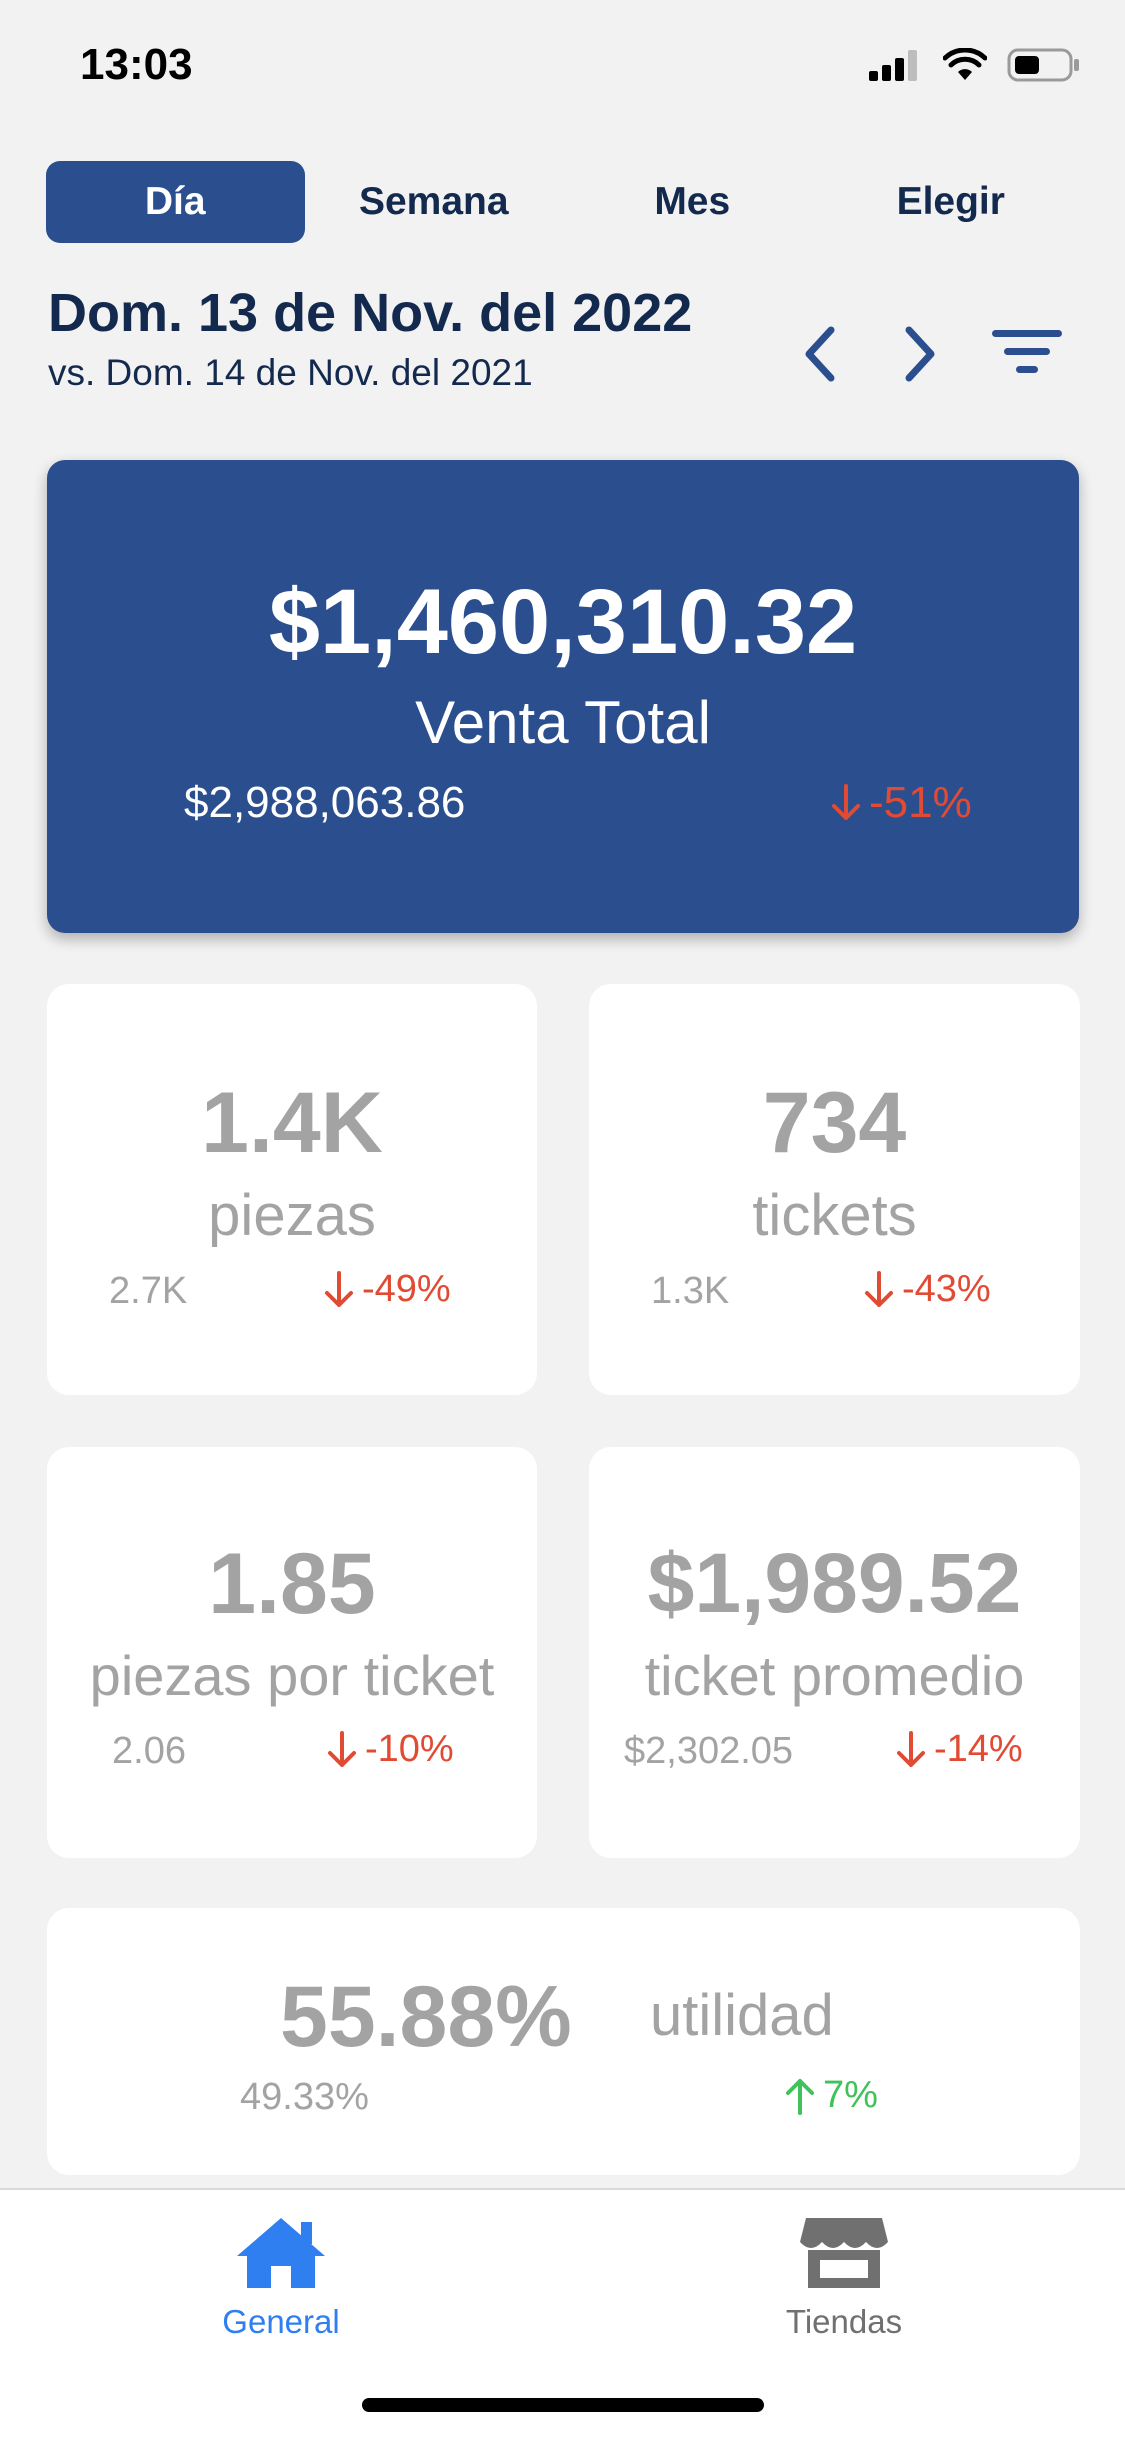 Image resolution: width=1125 pixels, height=2438 pixels. I want to click on pieces-per-ticket-value: 1.85, so click(292, 1584).